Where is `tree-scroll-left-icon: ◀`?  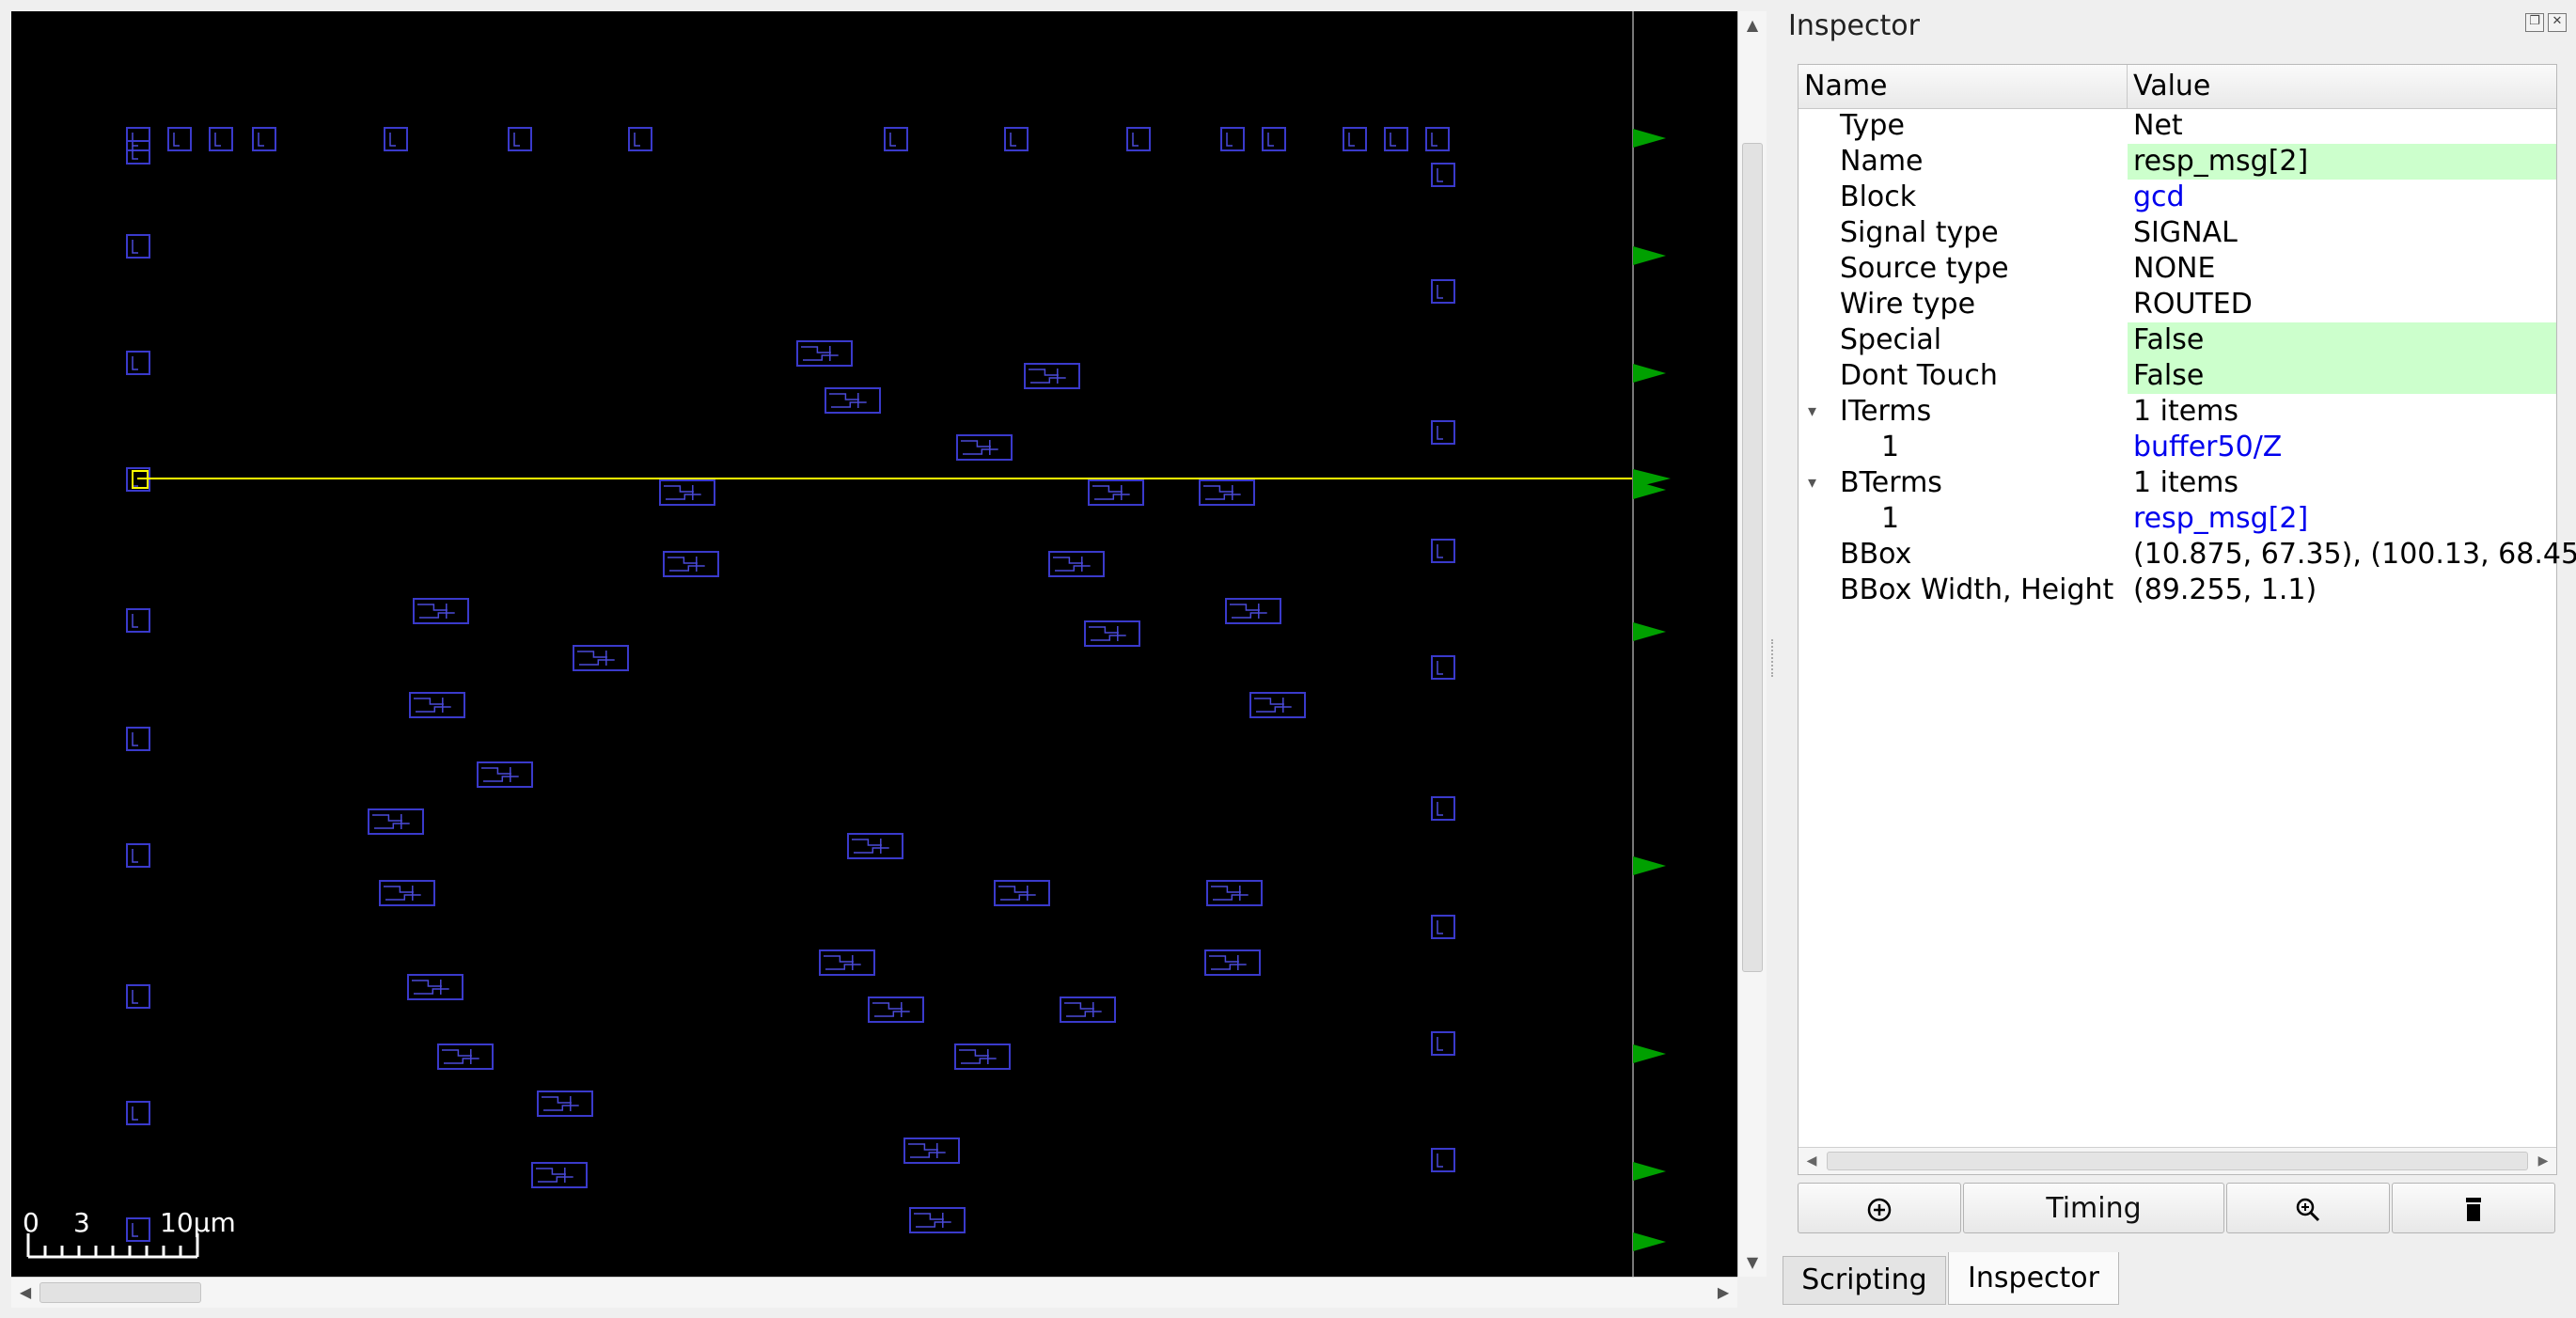 tree-scroll-left-icon: ◀ is located at coordinates (1812, 1161).